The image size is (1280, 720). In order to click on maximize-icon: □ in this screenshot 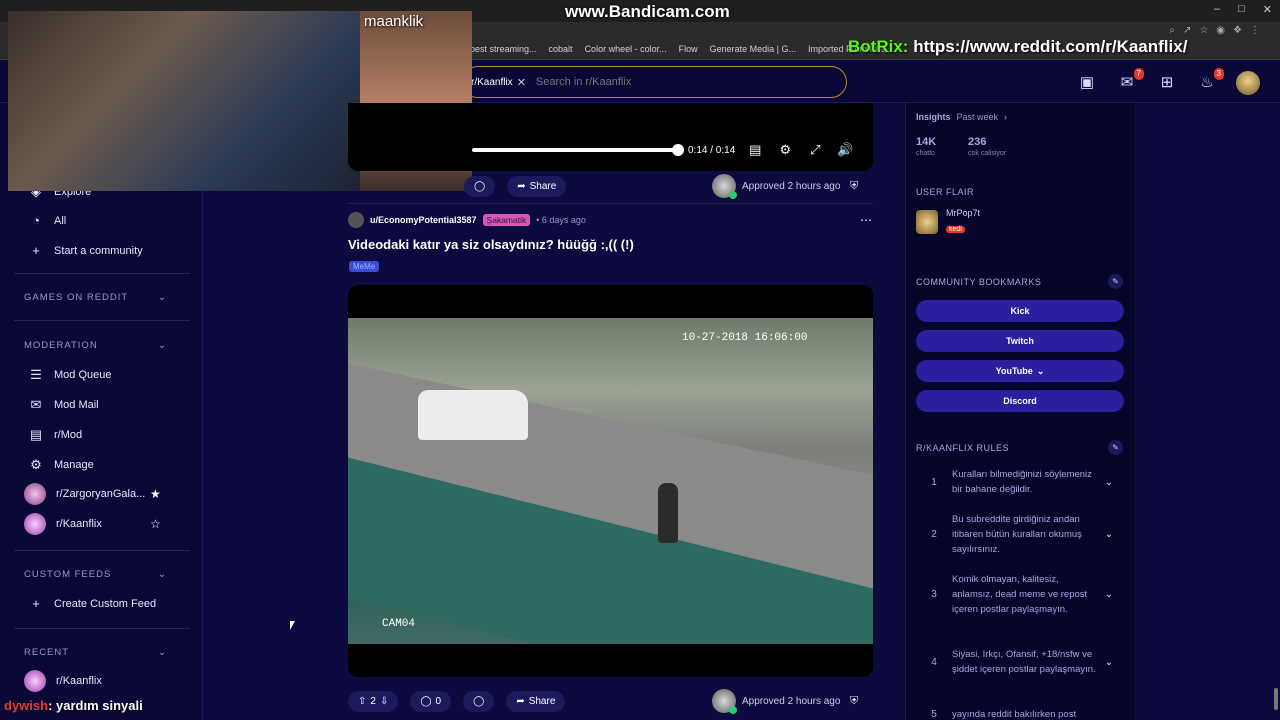, I will do `click(1241, 9)`.